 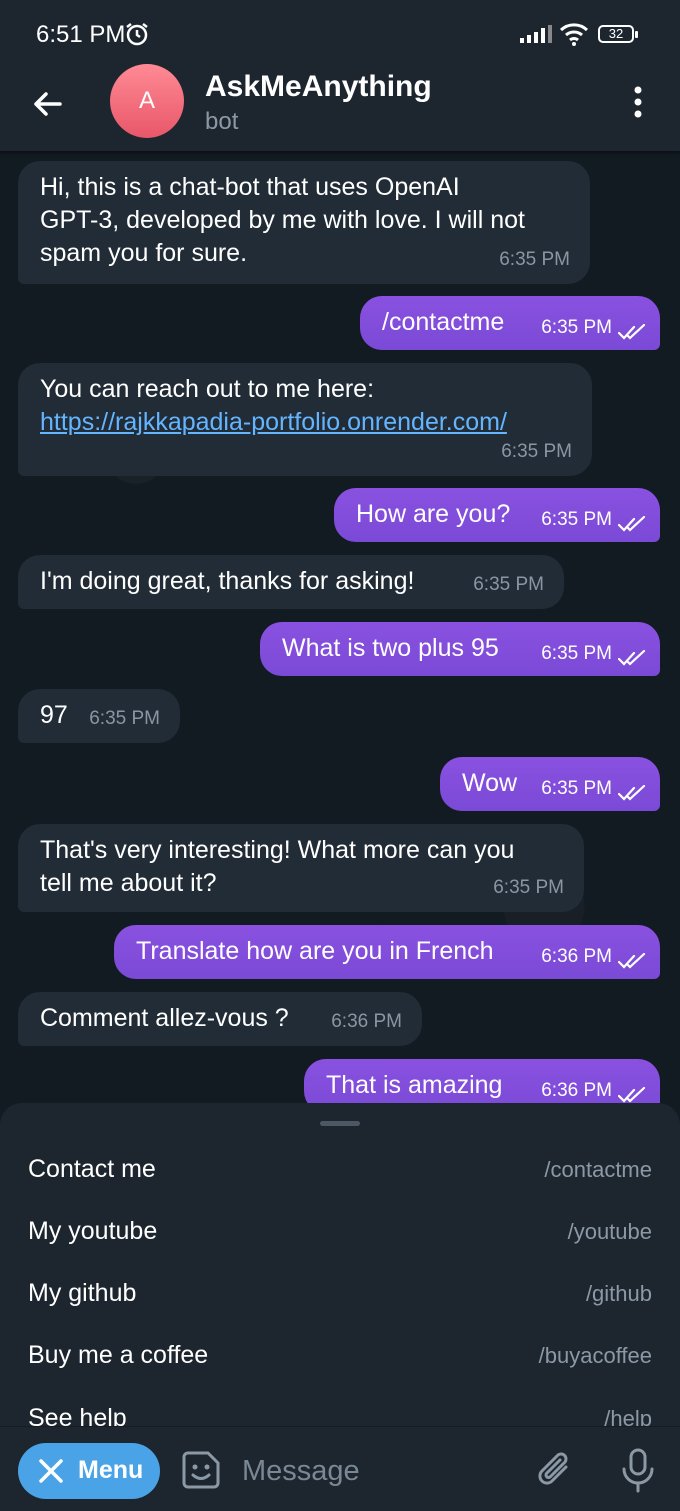 I want to click on close-icon, so click(x=51, y=1471).